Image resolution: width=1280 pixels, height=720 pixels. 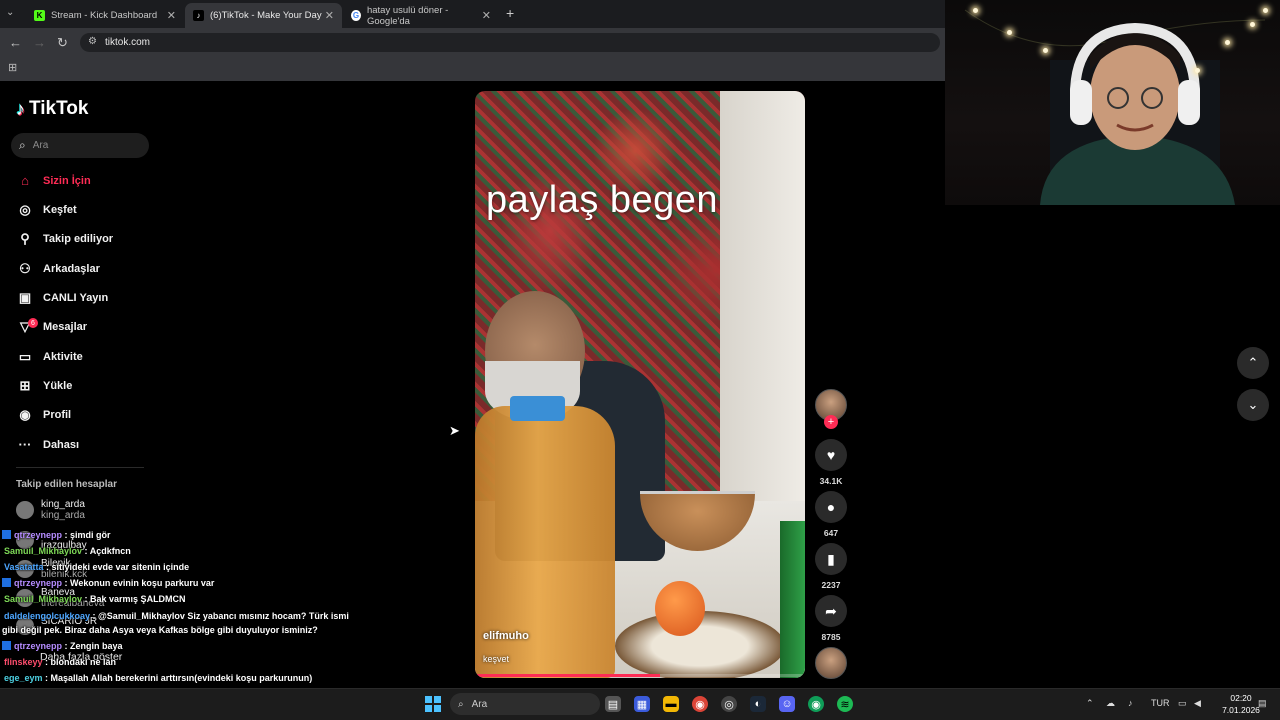 I want to click on messages-badge: 6, so click(x=33, y=323).